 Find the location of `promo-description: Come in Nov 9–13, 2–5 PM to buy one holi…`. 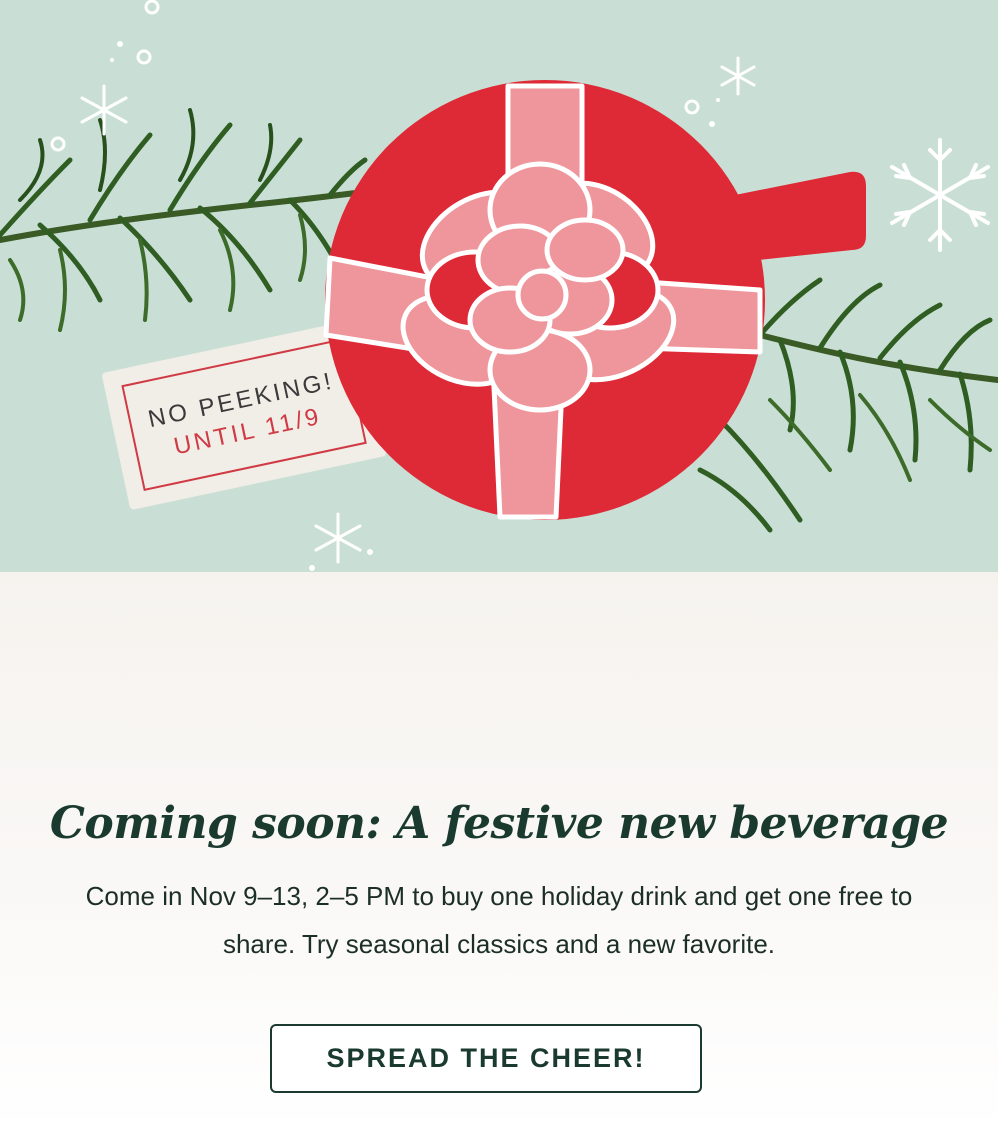

promo-description: Come in Nov 9–13, 2–5 PM to buy one holi… is located at coordinates (499, 920).